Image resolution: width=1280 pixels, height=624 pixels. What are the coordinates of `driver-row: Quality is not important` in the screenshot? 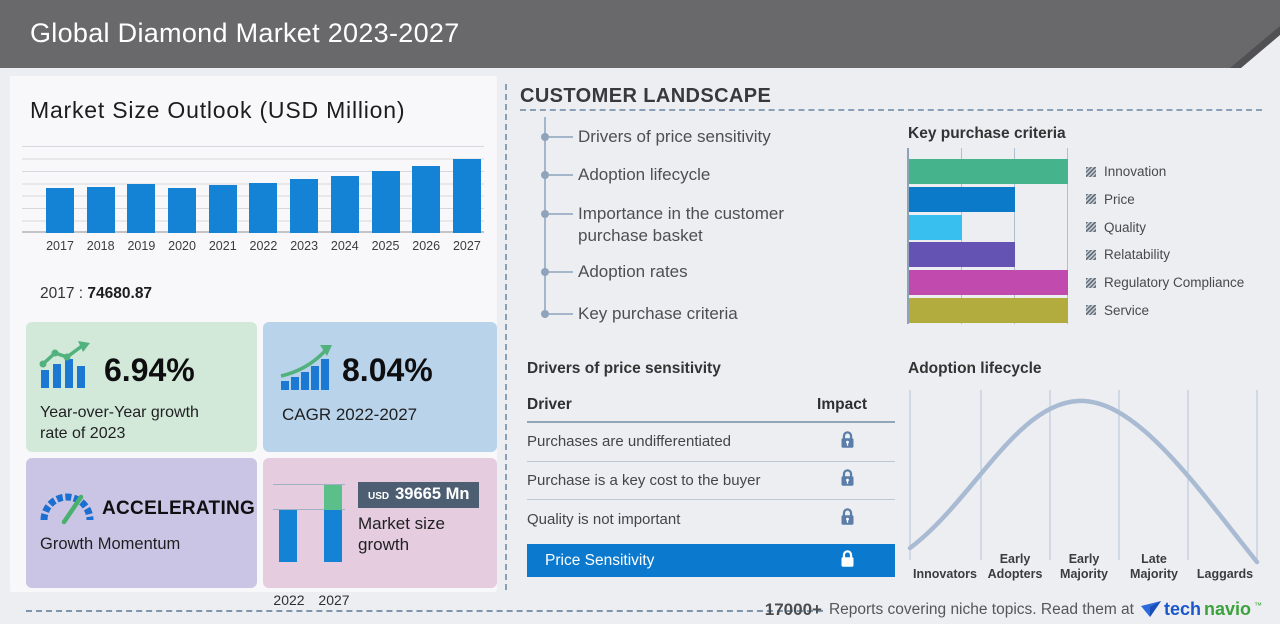 It's located at (711, 519).